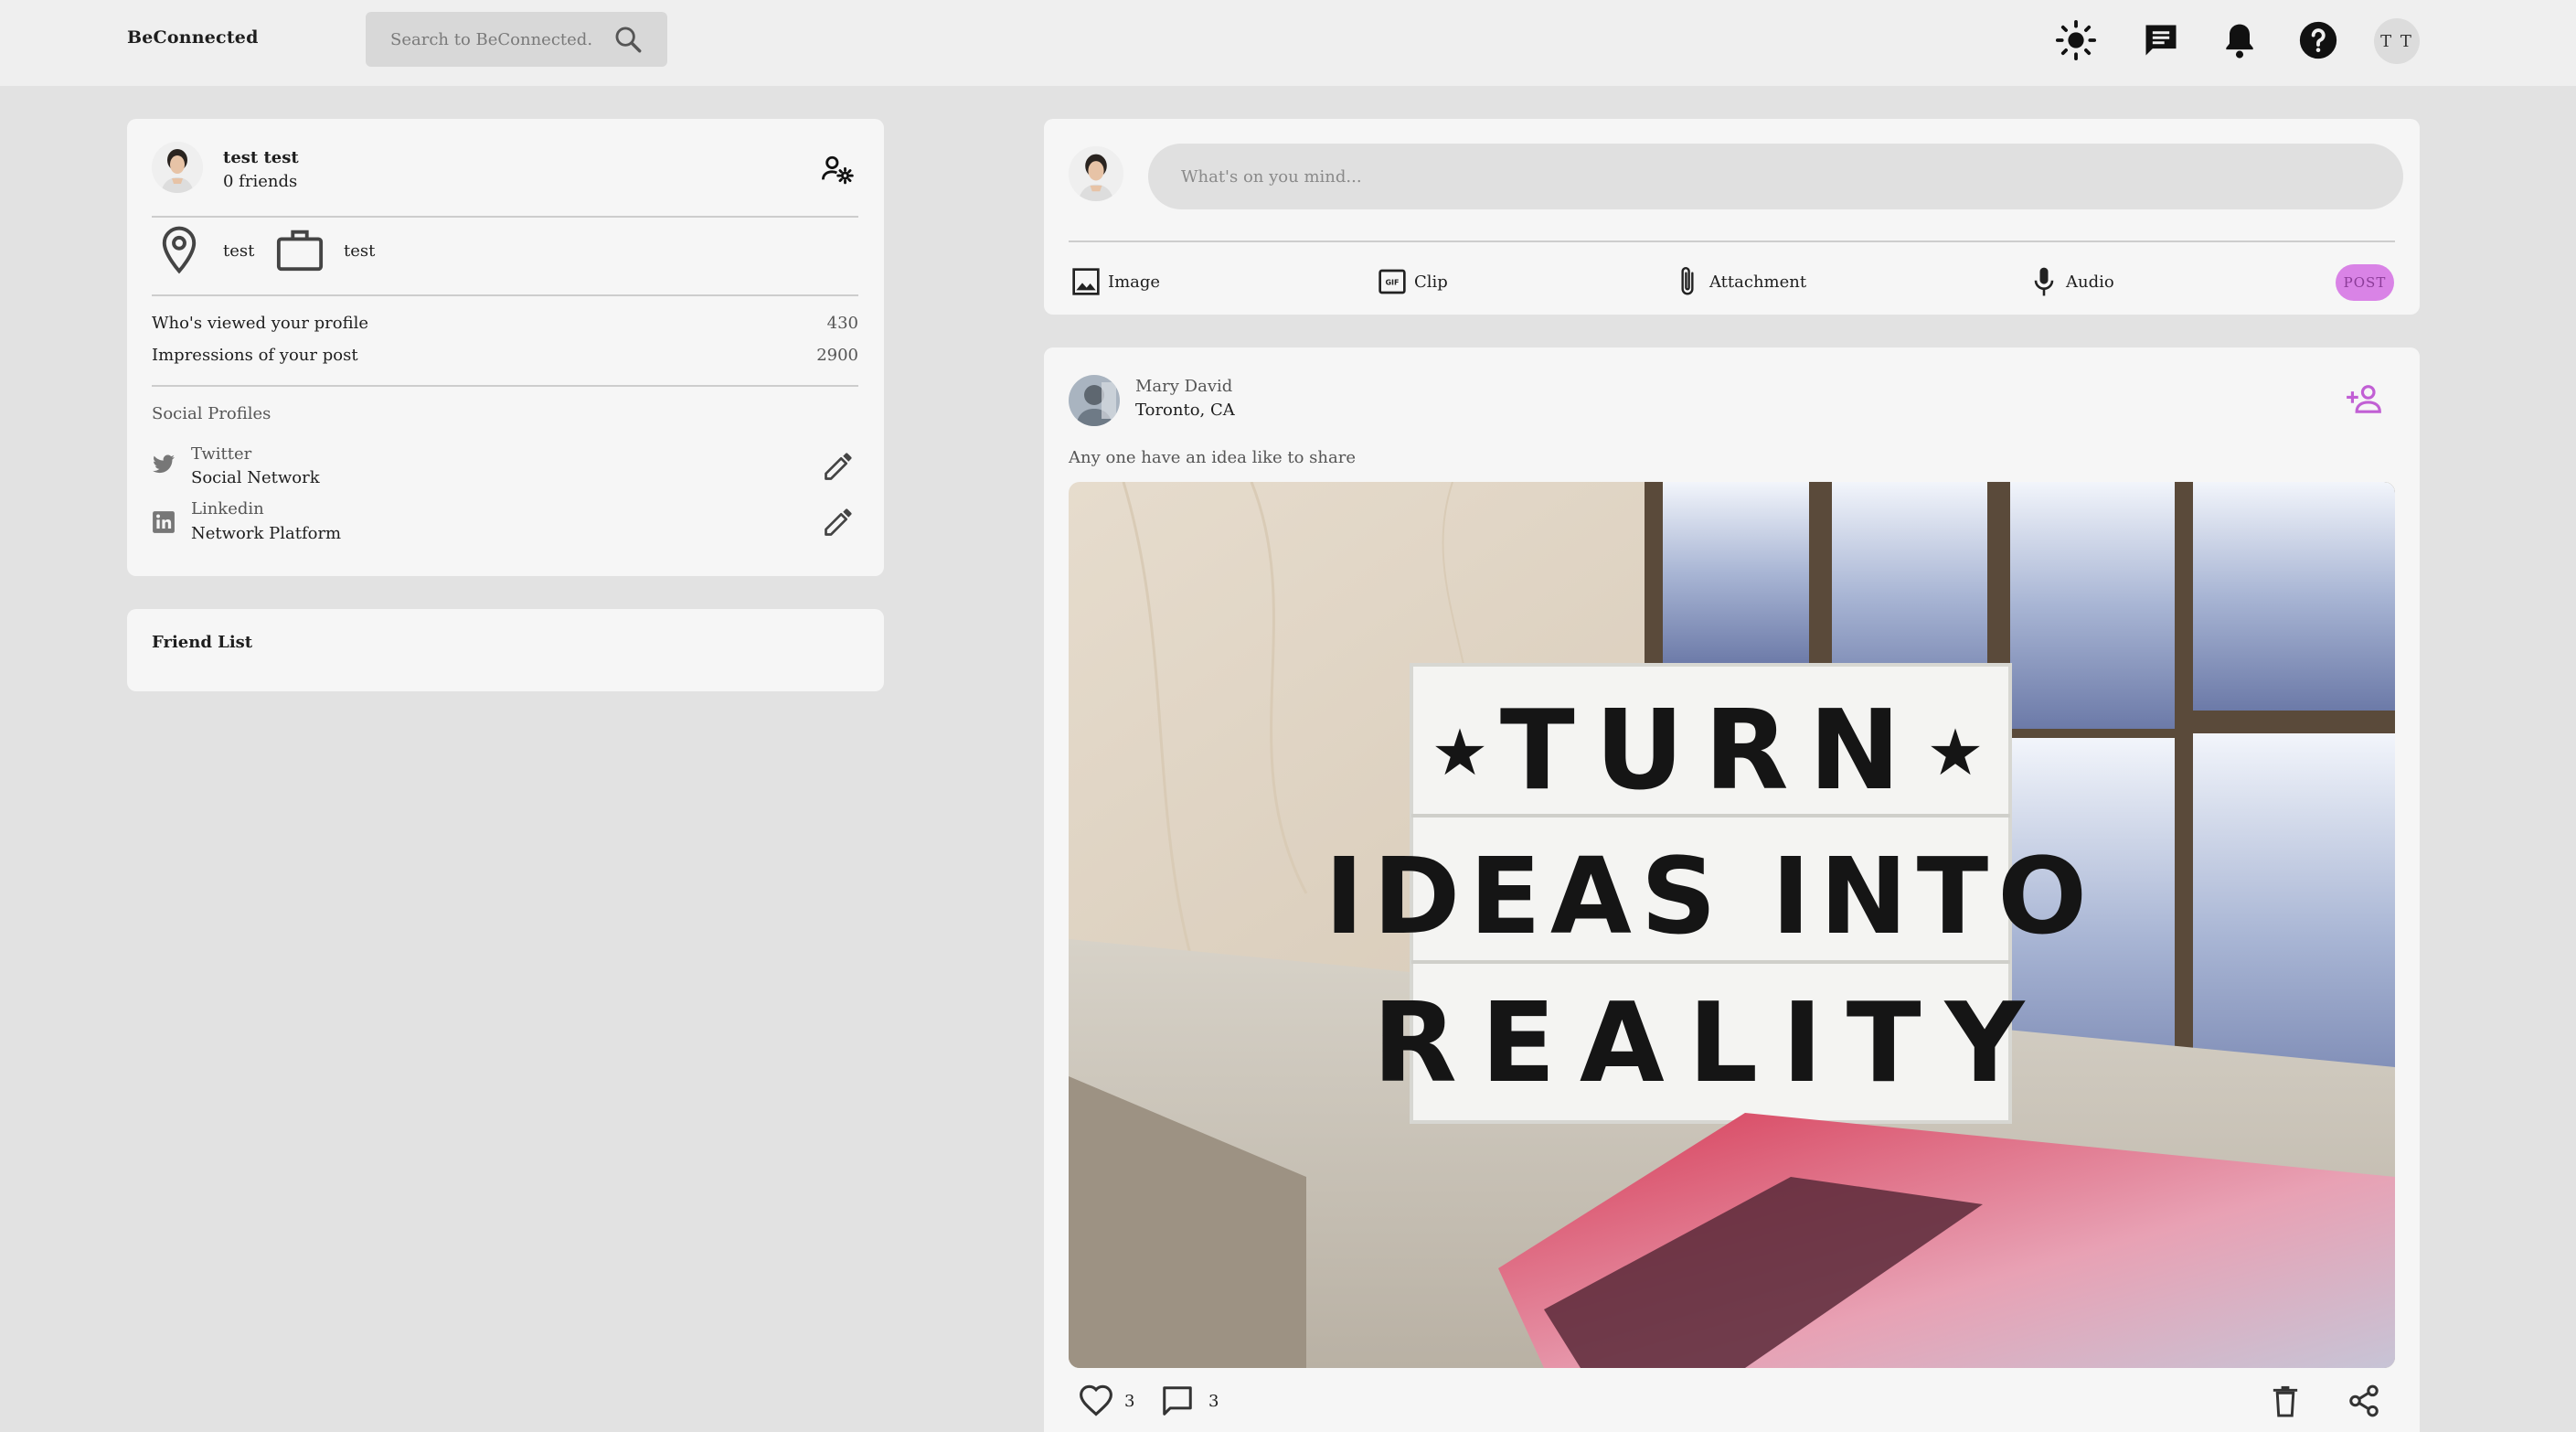 The image size is (2576, 1432). I want to click on clip-button: GIF Clip, so click(1413, 281).